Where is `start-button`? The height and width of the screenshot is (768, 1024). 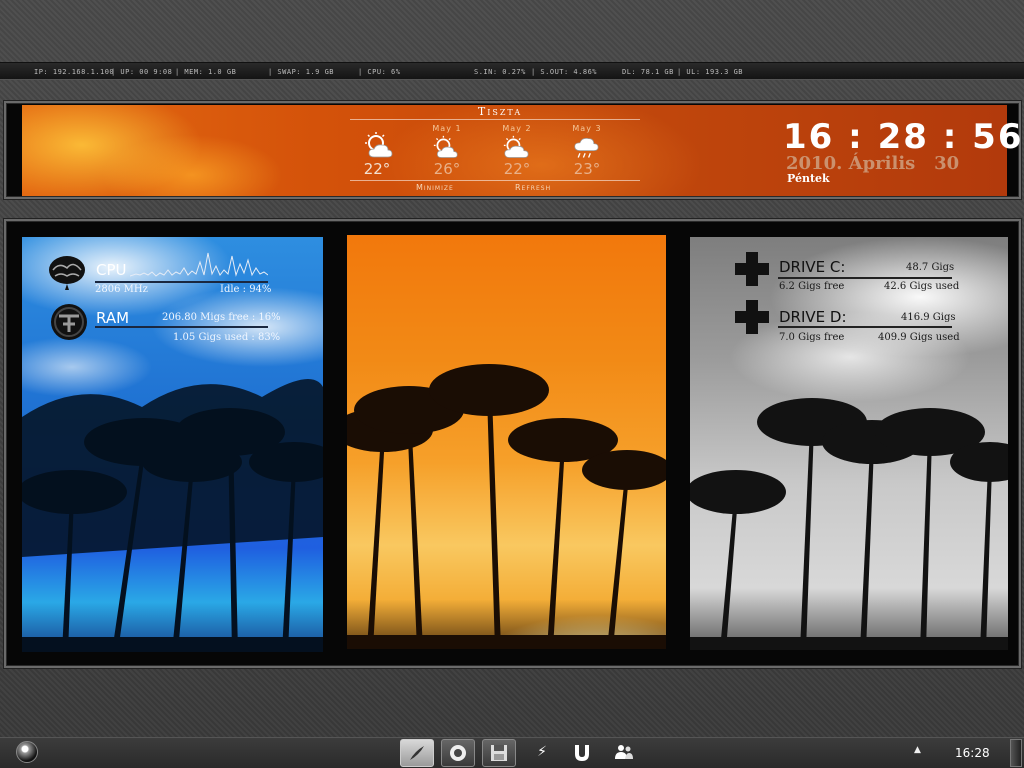 start-button is located at coordinates (27, 752).